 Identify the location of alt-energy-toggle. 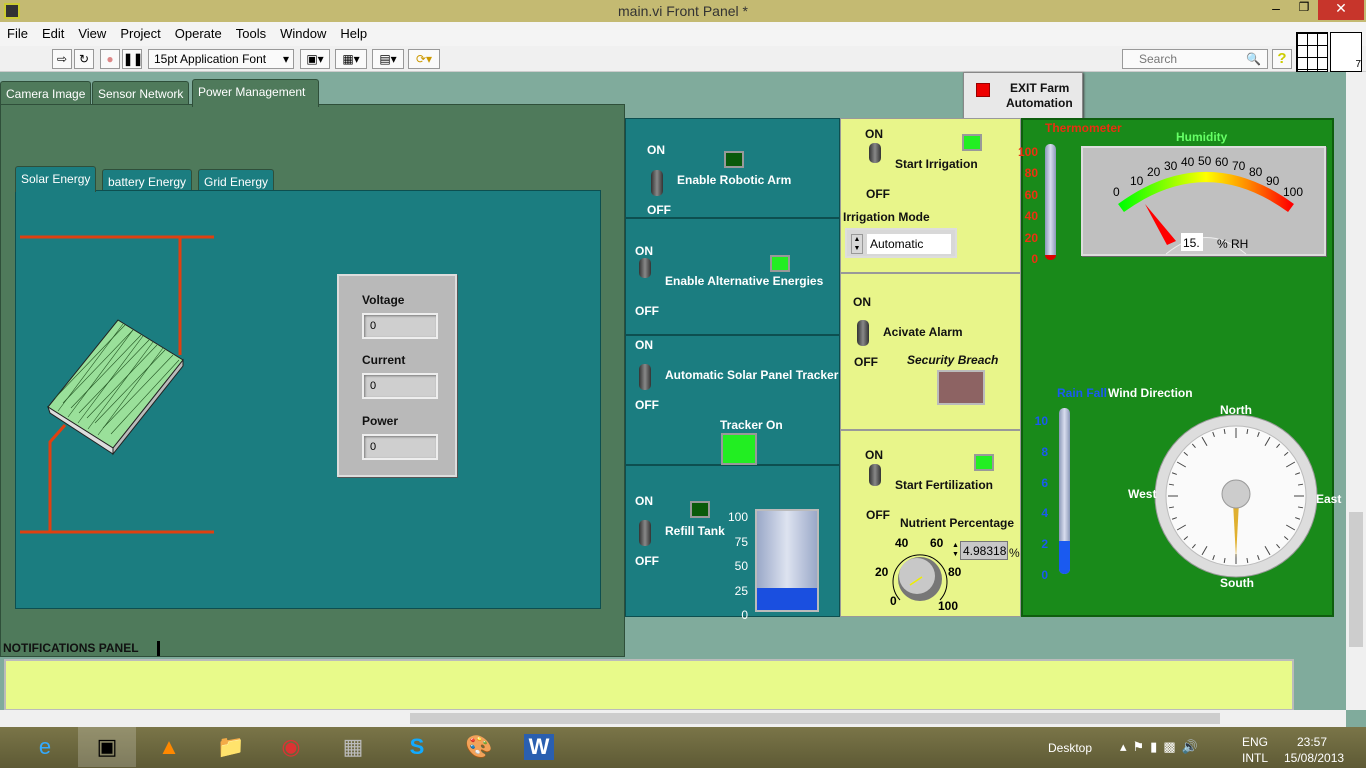
(645, 268).